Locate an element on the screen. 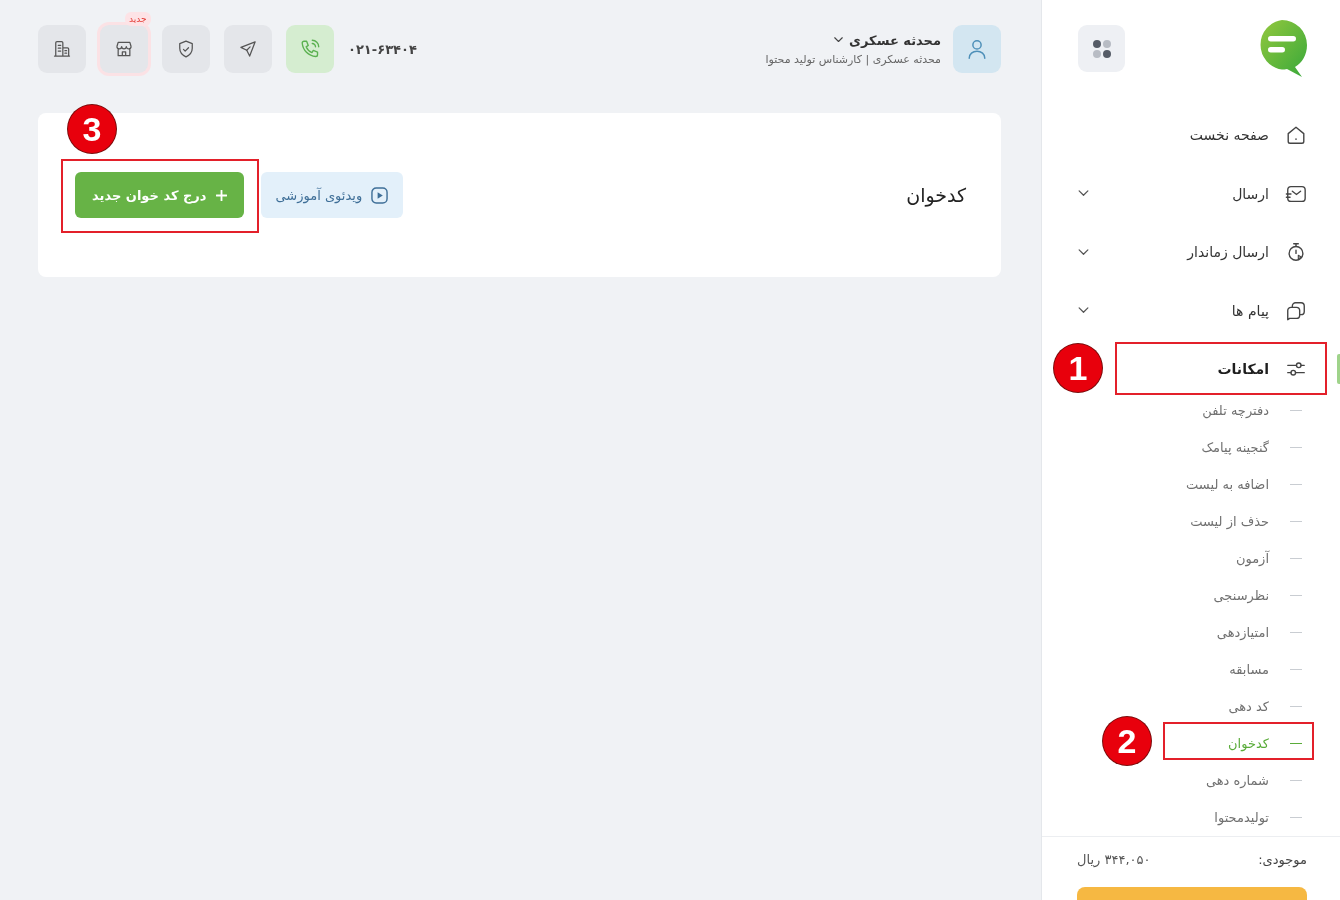  chat-bubbles-icon is located at coordinates (1296, 310).